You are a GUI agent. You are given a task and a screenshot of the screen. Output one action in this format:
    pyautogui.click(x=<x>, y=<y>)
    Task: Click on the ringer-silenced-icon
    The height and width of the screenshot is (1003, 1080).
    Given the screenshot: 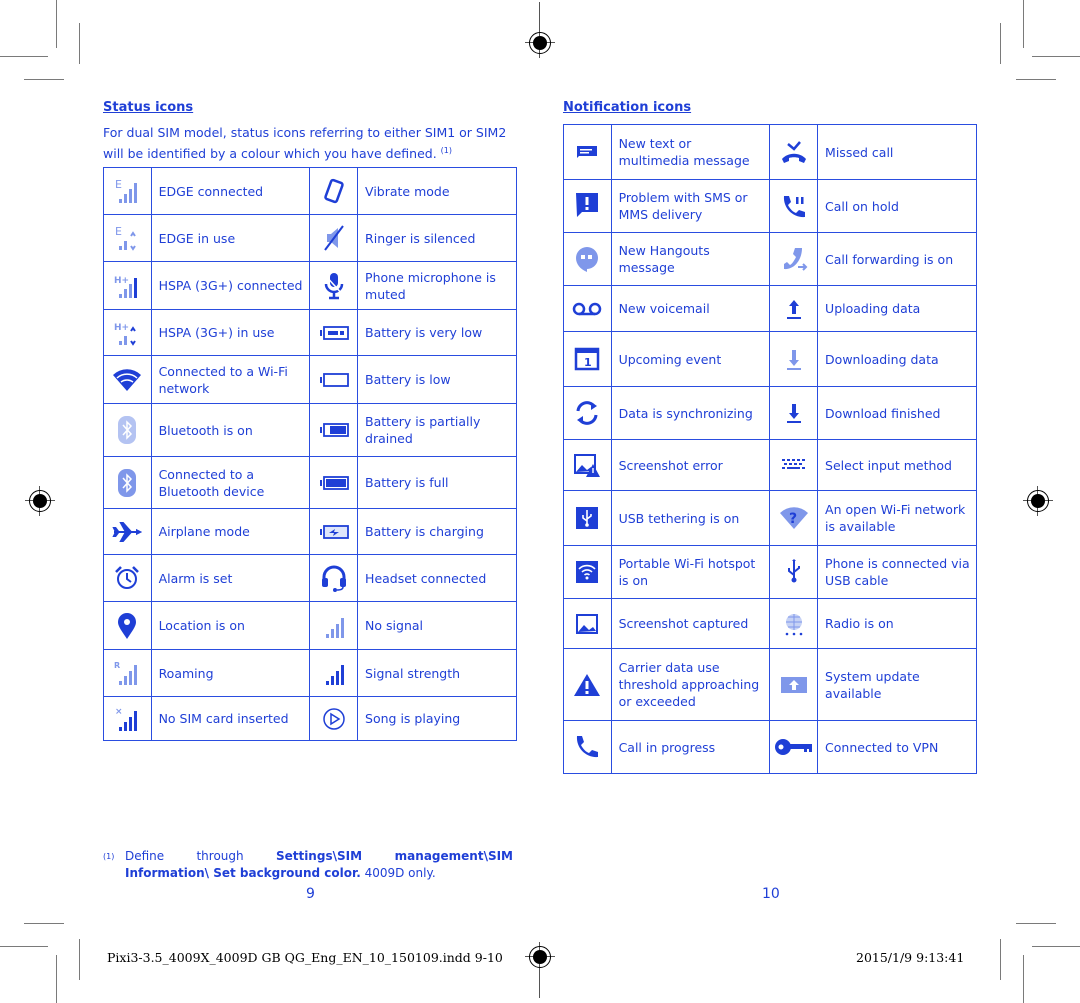 What is the action you would take?
    pyautogui.click(x=333, y=238)
    